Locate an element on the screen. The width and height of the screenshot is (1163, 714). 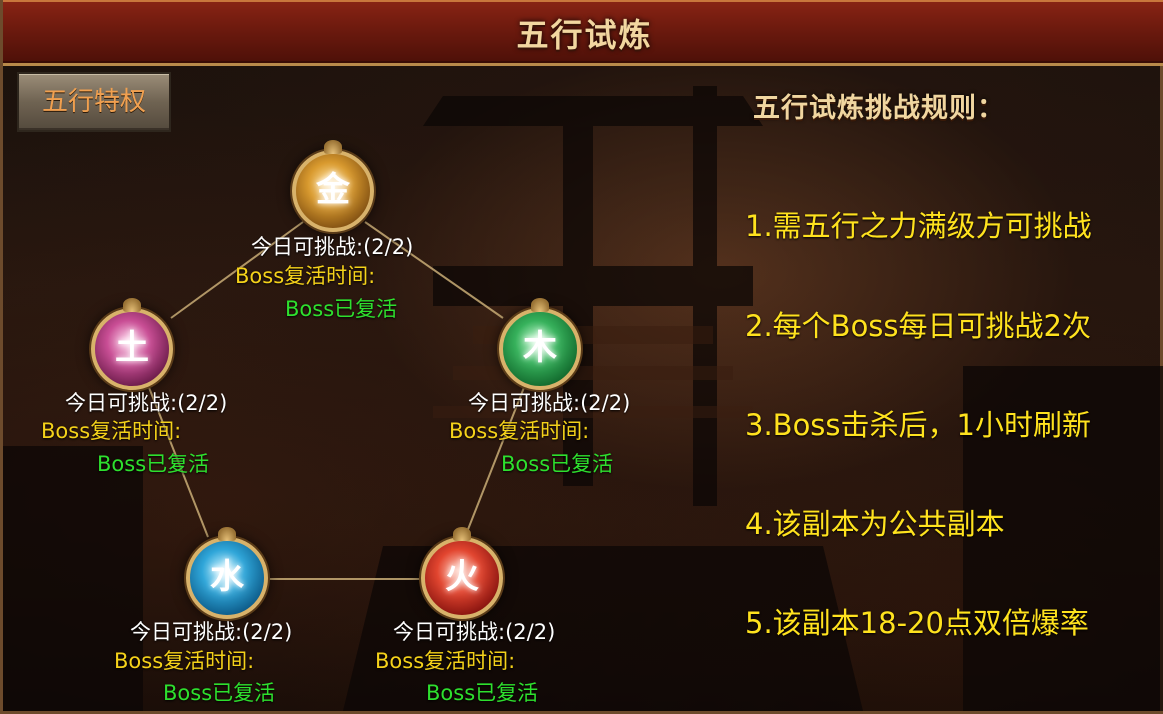
wood-attempts: 今日可挑战:(2/2) is located at coordinates (549, 403).